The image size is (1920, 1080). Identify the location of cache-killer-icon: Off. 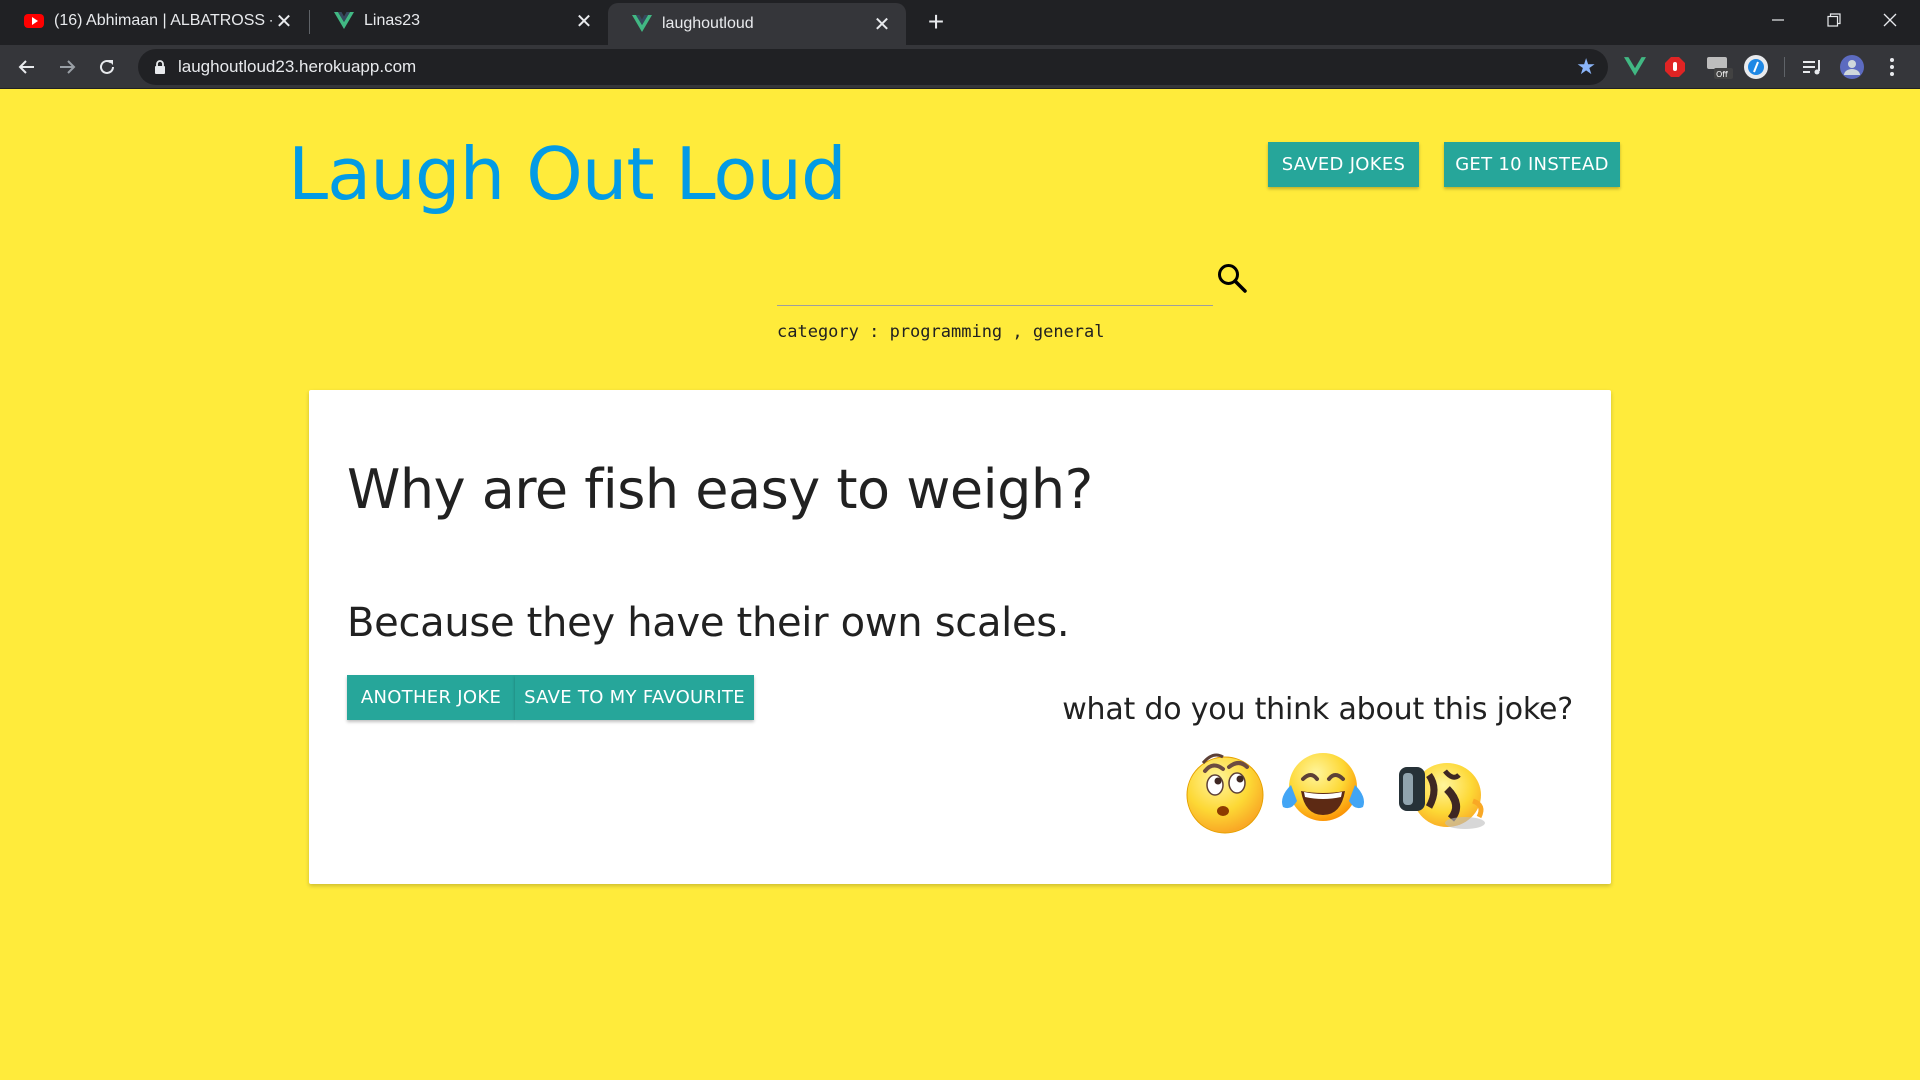
(1719, 67).